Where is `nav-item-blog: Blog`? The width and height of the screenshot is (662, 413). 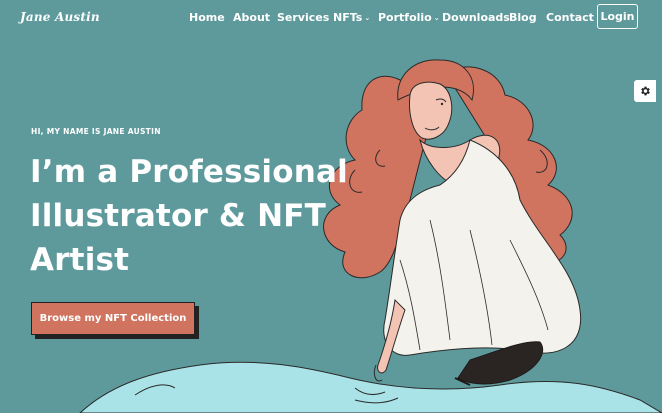 nav-item-blog: Blog is located at coordinates (523, 17).